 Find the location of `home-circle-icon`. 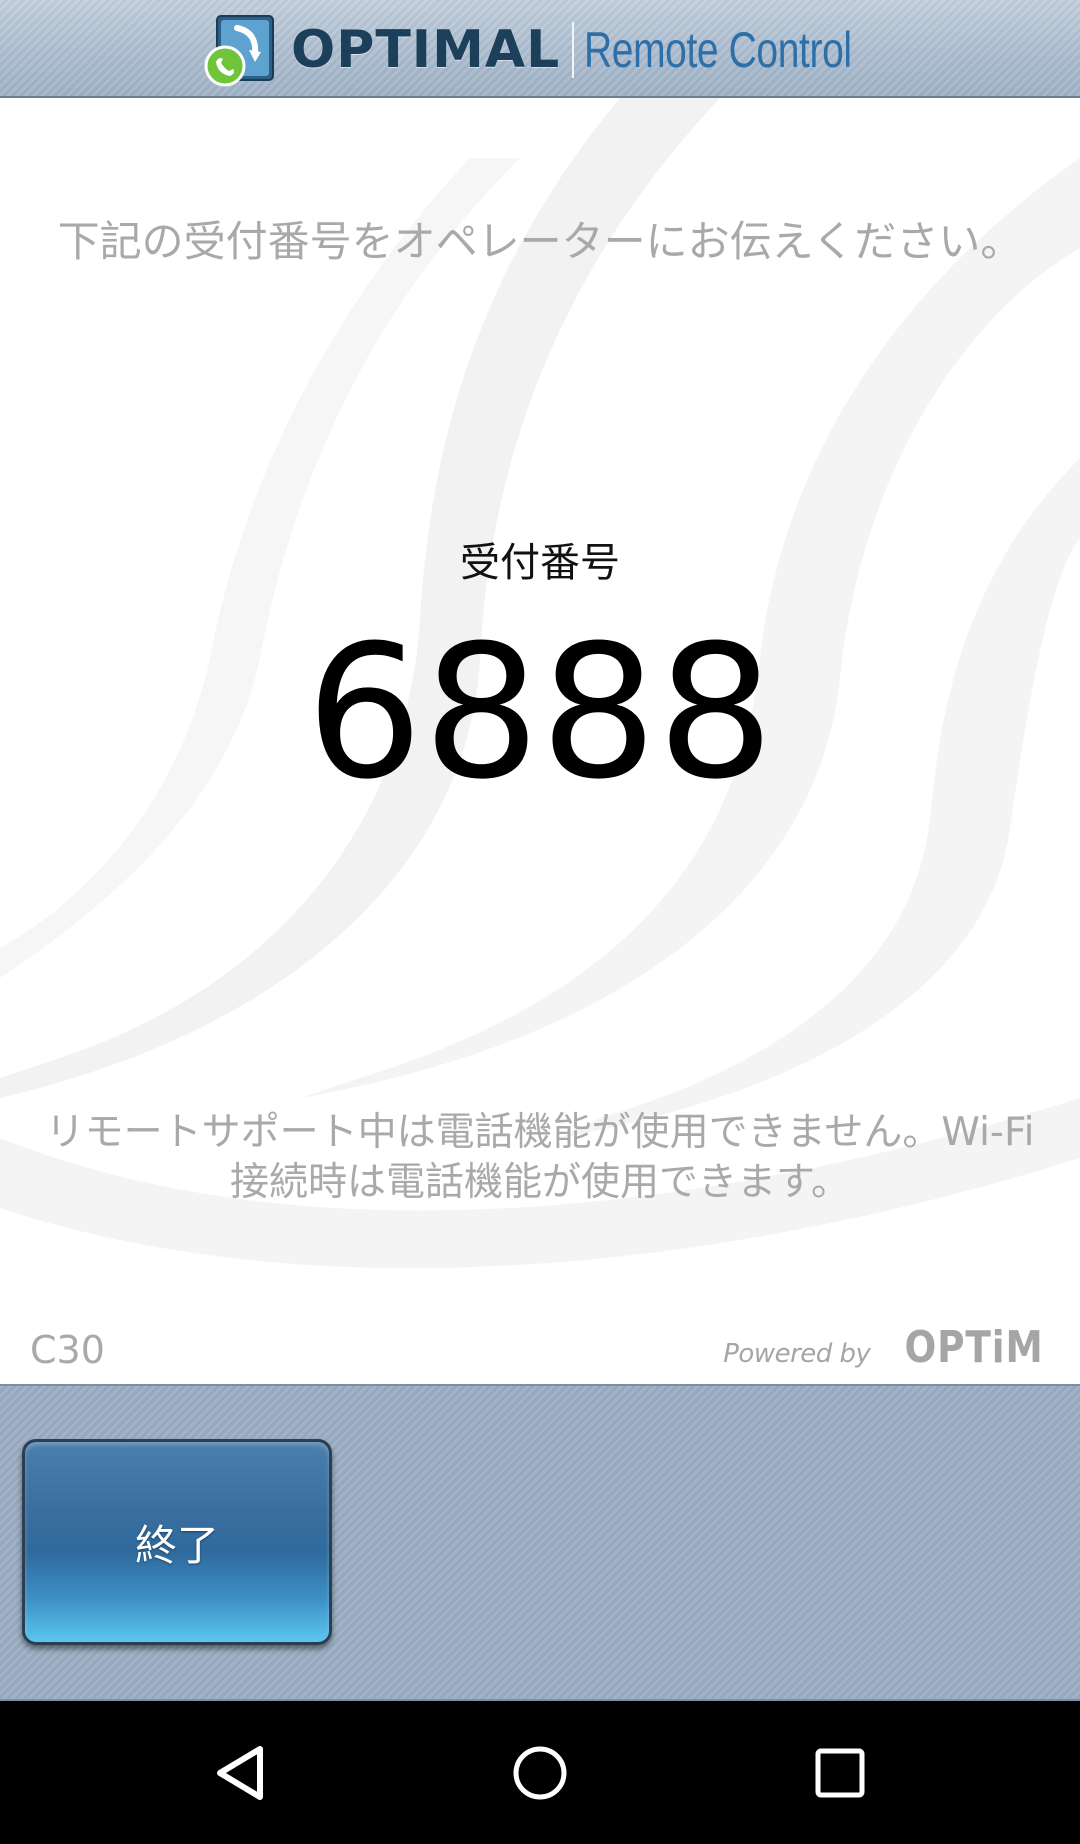

home-circle-icon is located at coordinates (540, 1773).